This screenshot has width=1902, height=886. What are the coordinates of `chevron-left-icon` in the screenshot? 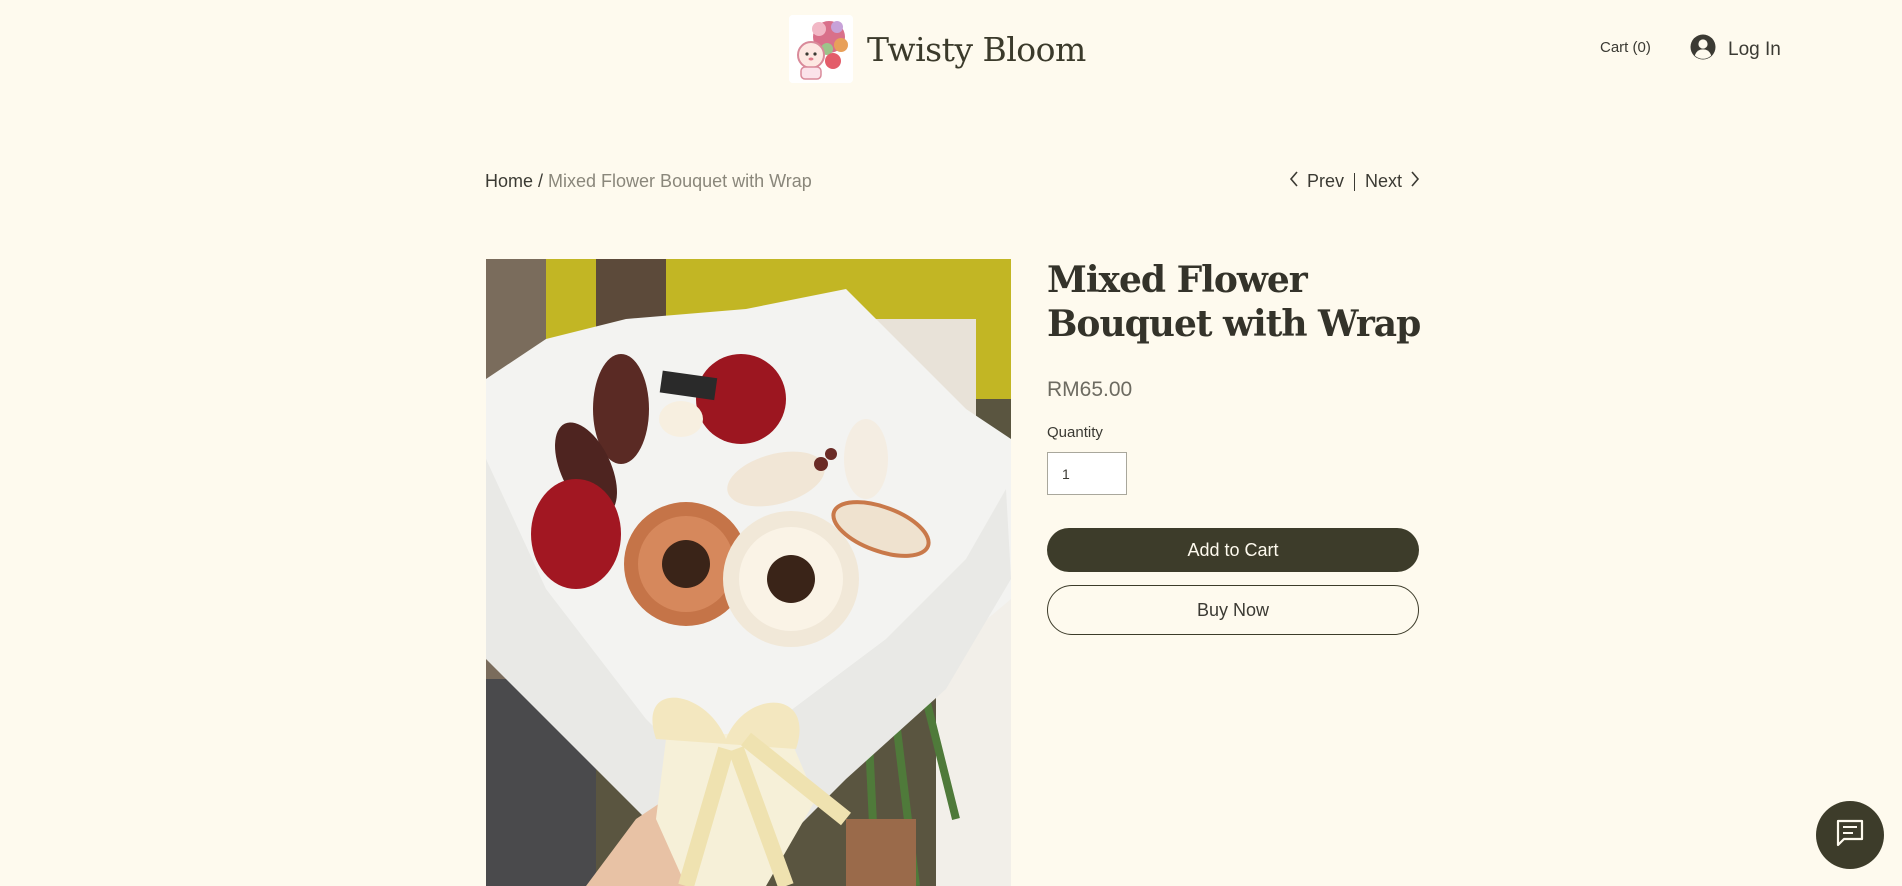 It's located at (1294, 181).